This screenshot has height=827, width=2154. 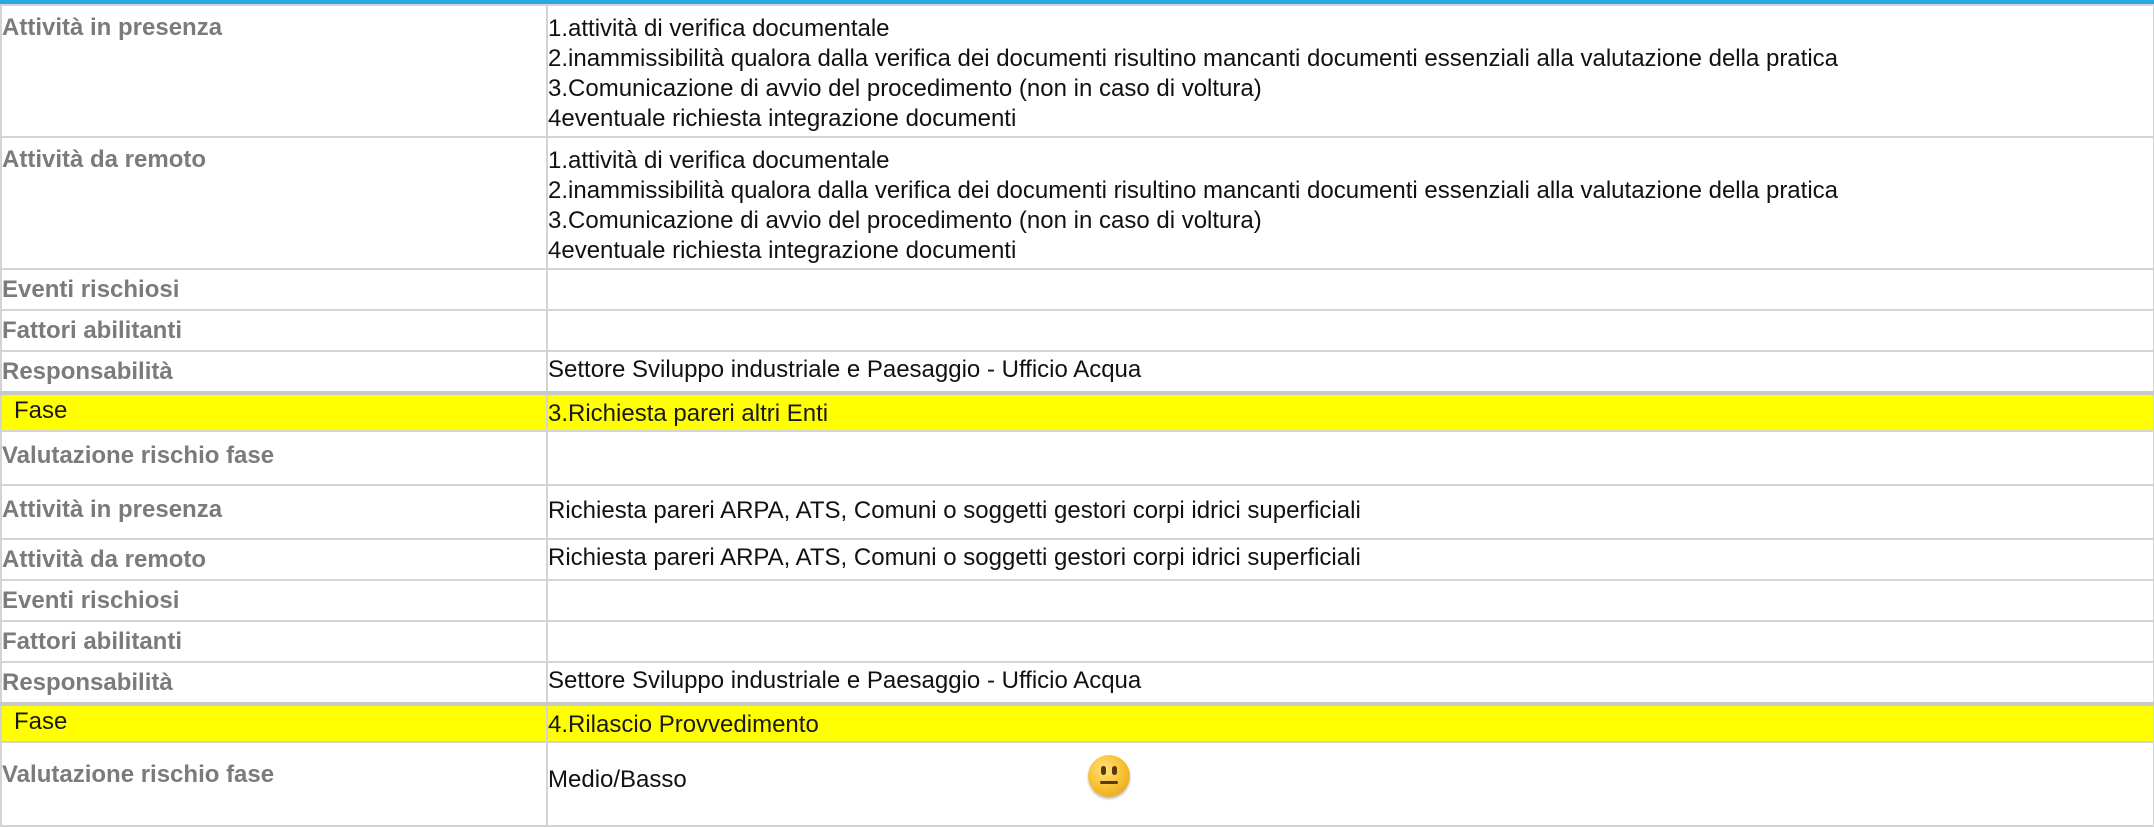 I want to click on table-row: Valutazione rischio fase, so click(x=1077, y=458).